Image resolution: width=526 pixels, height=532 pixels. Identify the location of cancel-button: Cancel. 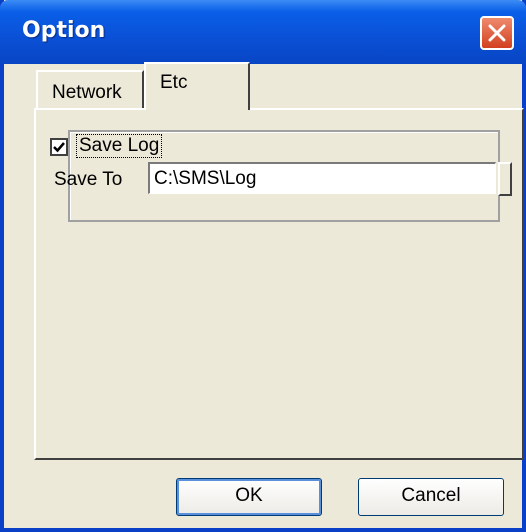
(431, 497).